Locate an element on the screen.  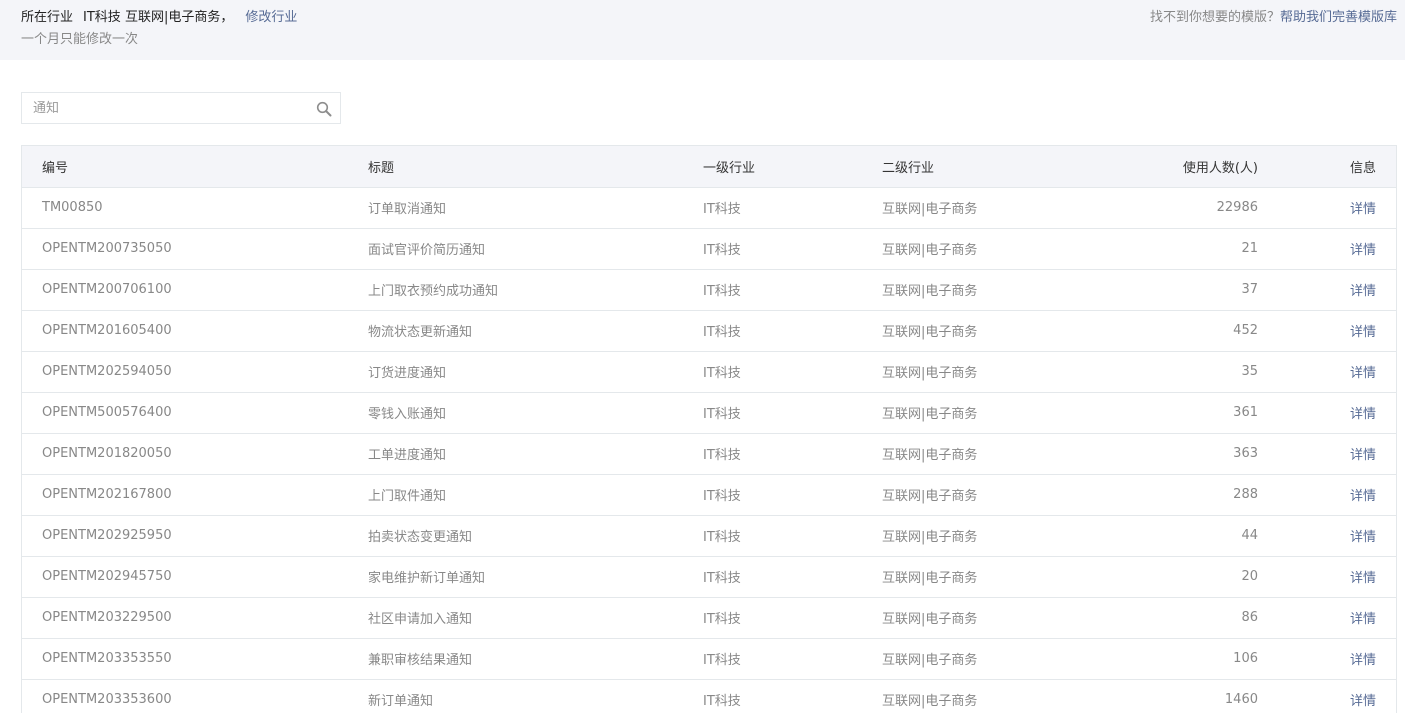
modify-industry-link: 修改行业 is located at coordinates (271, 17).